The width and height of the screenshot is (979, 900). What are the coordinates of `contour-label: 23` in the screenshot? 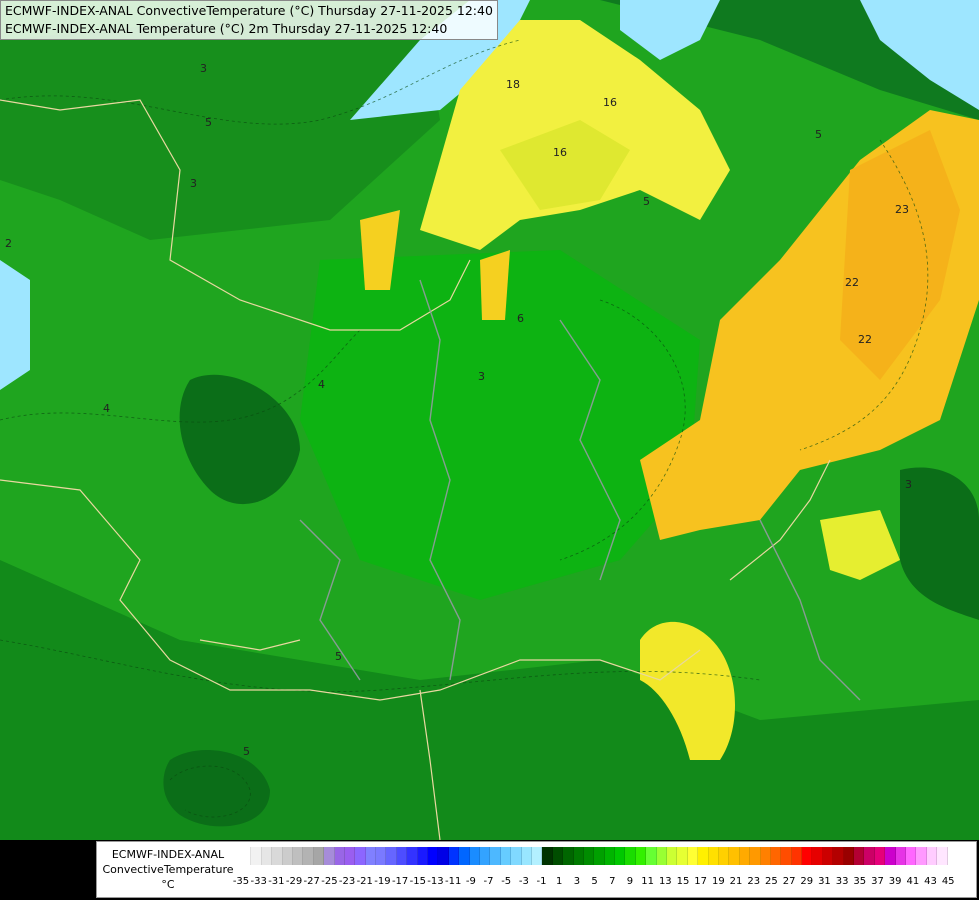 It's located at (902, 209).